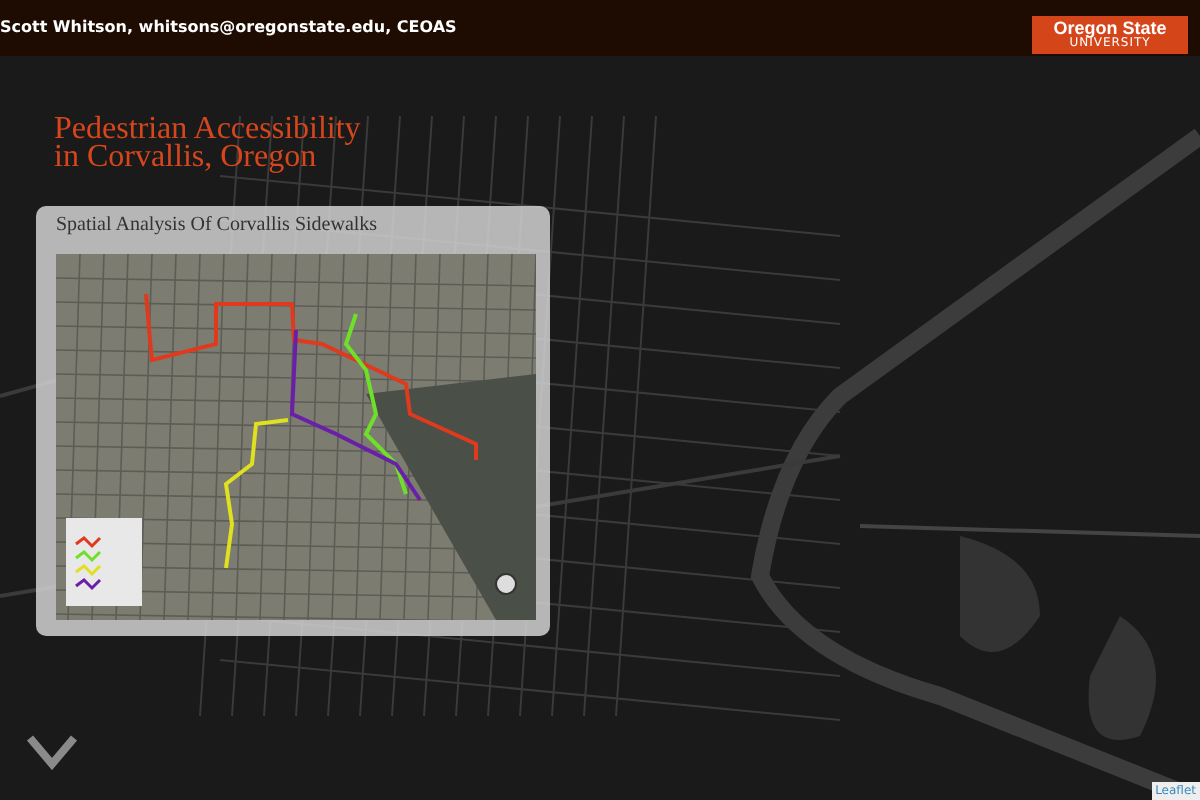 This screenshot has width=1200, height=800. Describe the element at coordinates (208, 130) in the screenshot. I see `page-title: Pedestrian Accessibility` at that location.